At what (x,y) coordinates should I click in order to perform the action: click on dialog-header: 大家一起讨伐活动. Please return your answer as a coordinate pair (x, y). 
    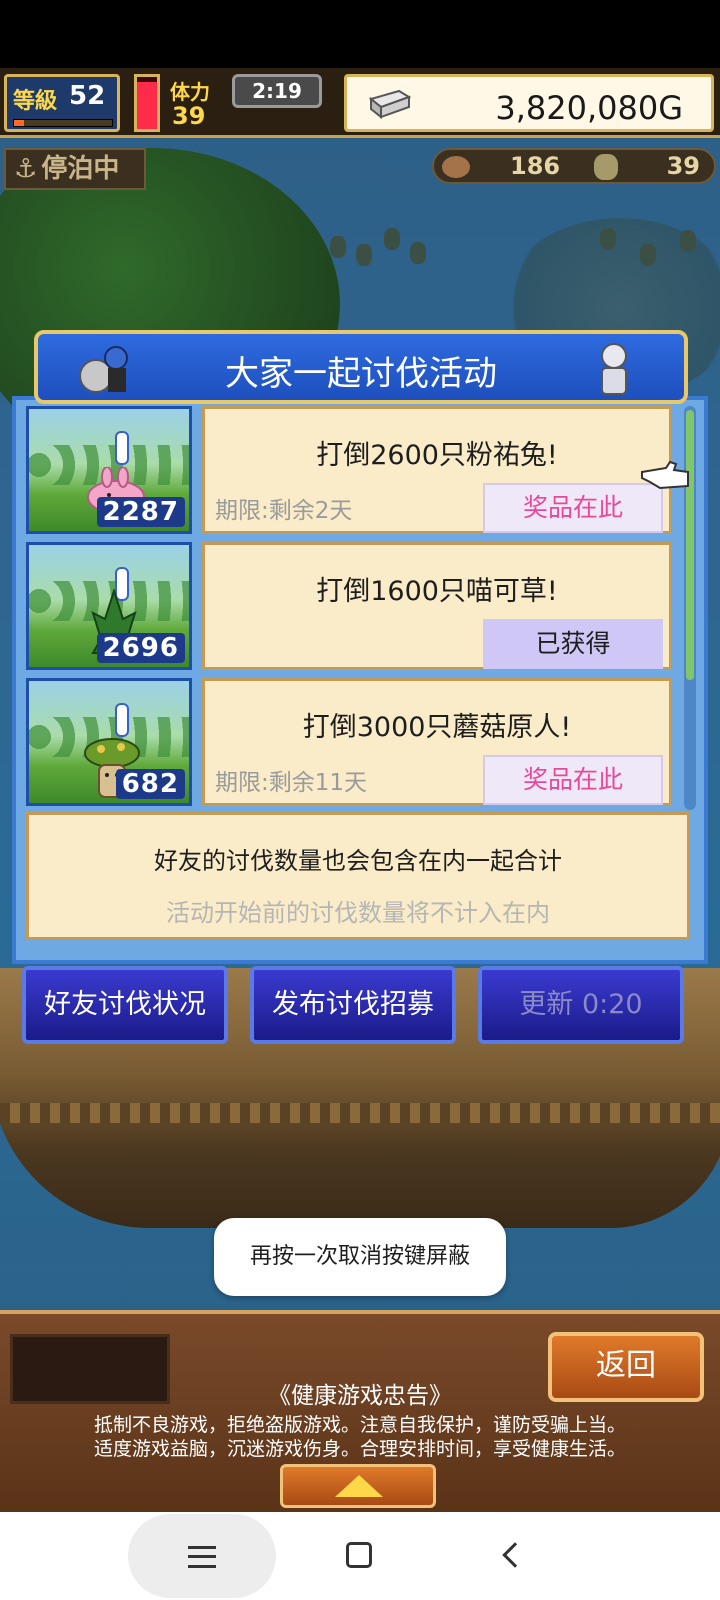
    Looking at the image, I should click on (361, 367).